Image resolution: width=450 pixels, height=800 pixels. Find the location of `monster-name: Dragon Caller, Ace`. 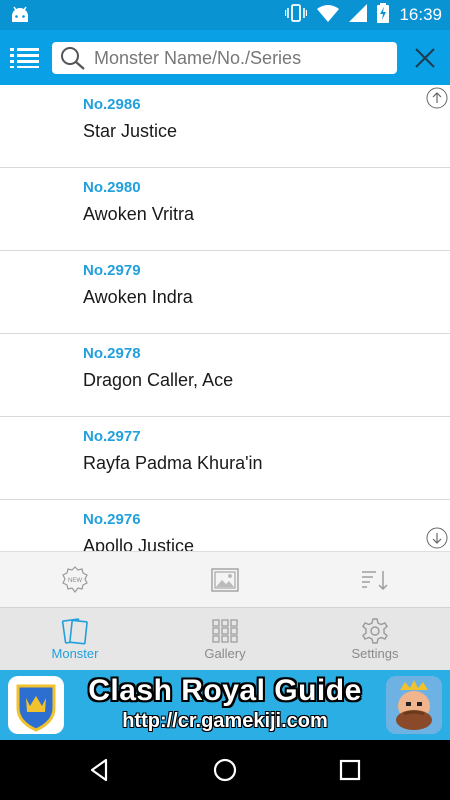

monster-name: Dragon Caller, Ace is located at coordinates (158, 380).